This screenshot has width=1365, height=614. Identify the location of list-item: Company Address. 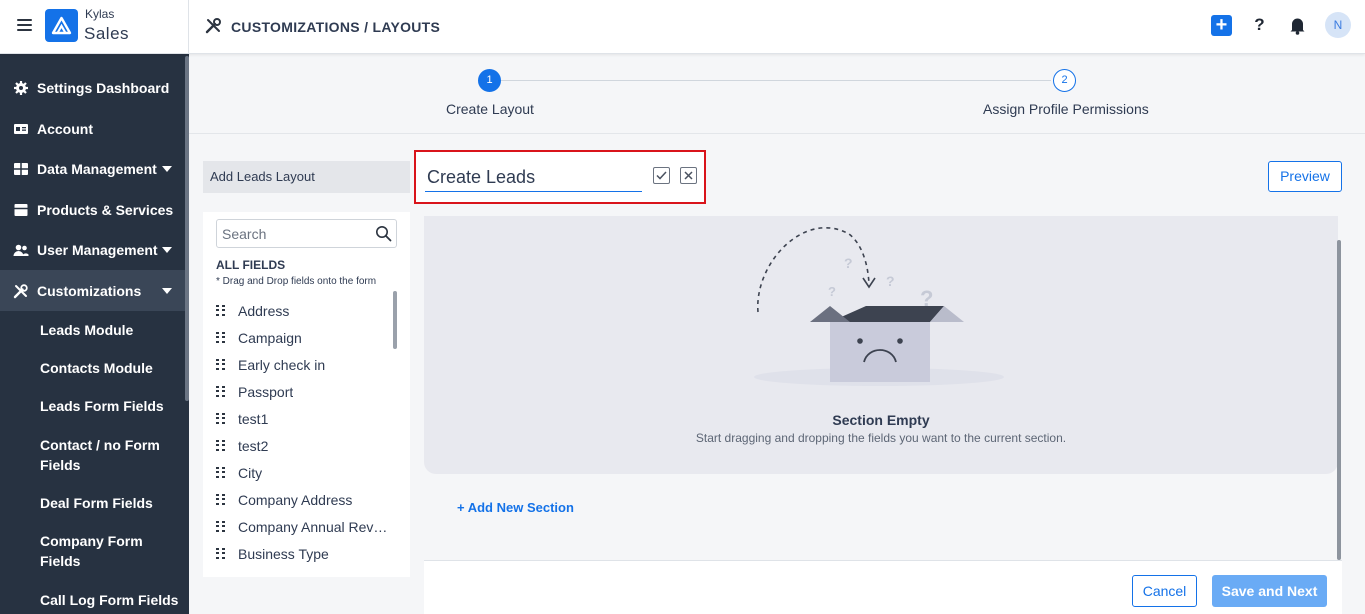
(305, 499).